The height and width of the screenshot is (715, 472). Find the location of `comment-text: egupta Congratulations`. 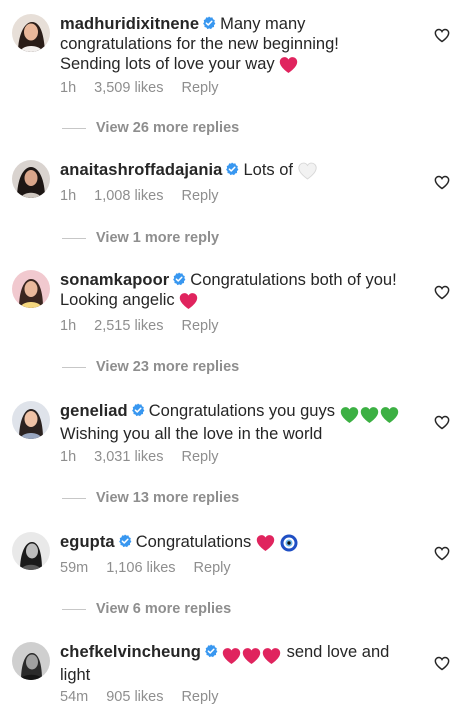

comment-text: egupta Congratulations is located at coordinates (236, 542).